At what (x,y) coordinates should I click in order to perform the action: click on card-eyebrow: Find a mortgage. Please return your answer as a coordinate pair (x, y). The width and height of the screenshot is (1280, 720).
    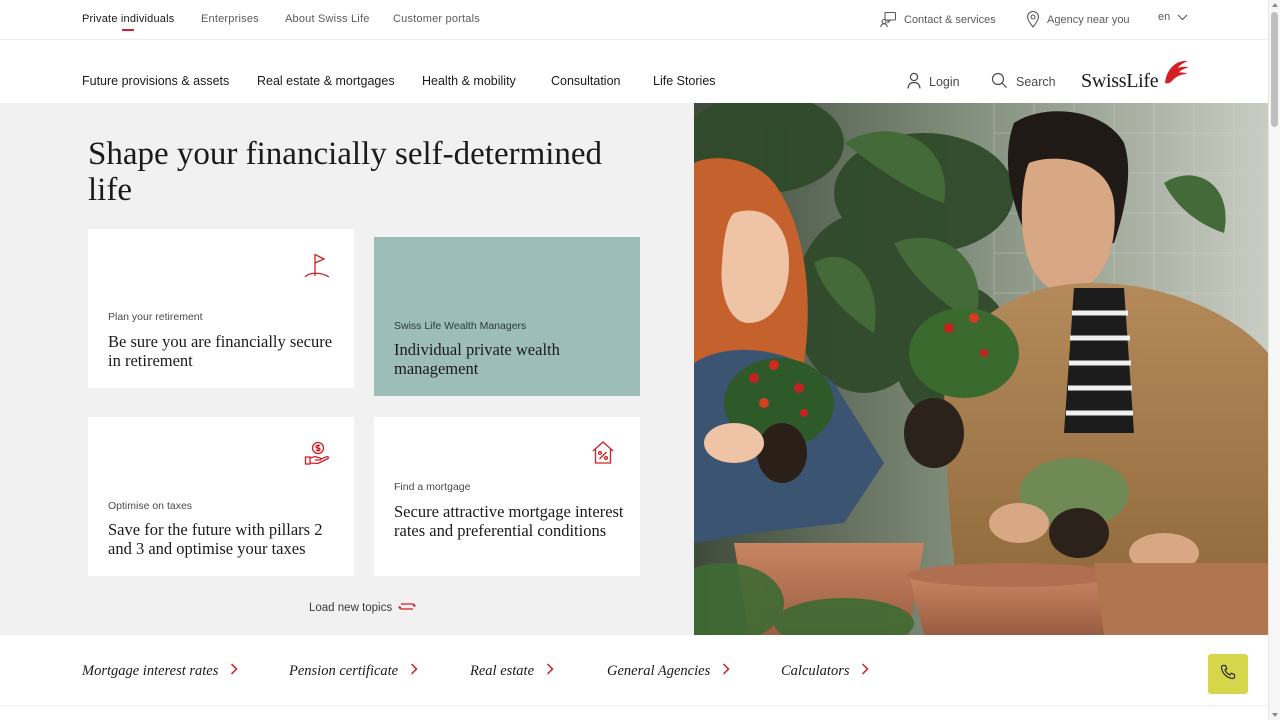
    Looking at the image, I should click on (432, 487).